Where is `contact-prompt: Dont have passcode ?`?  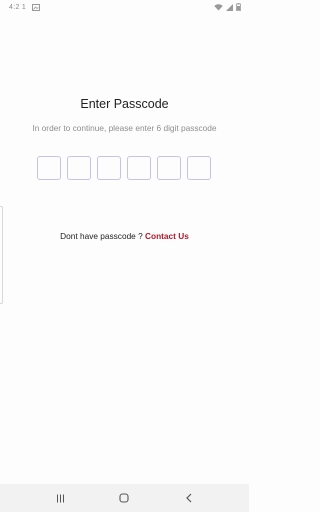 contact-prompt: Dont have passcode ? is located at coordinates (103, 236).